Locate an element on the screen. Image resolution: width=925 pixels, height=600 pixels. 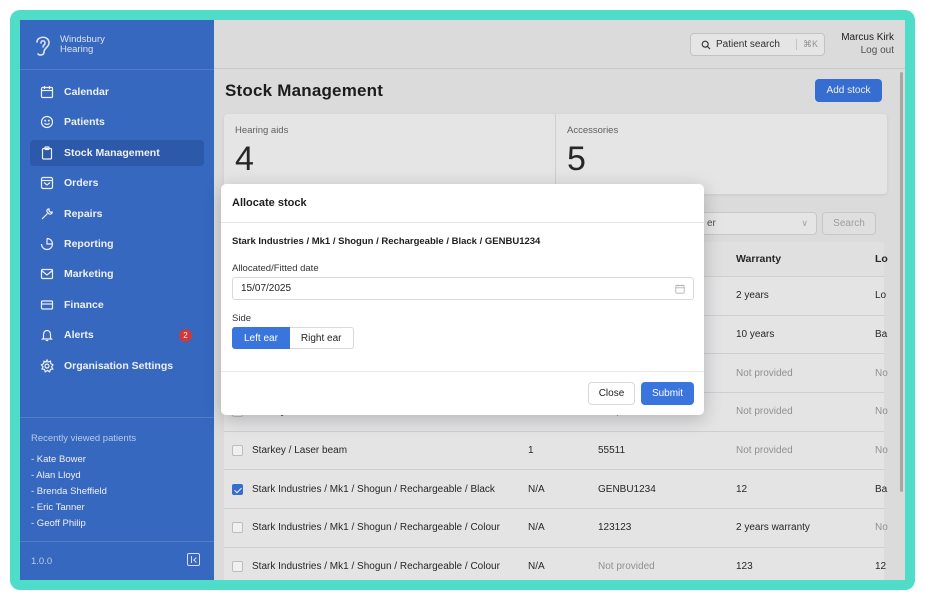
fitted-date-value: 15/07/2025 is located at coordinates (266, 288).